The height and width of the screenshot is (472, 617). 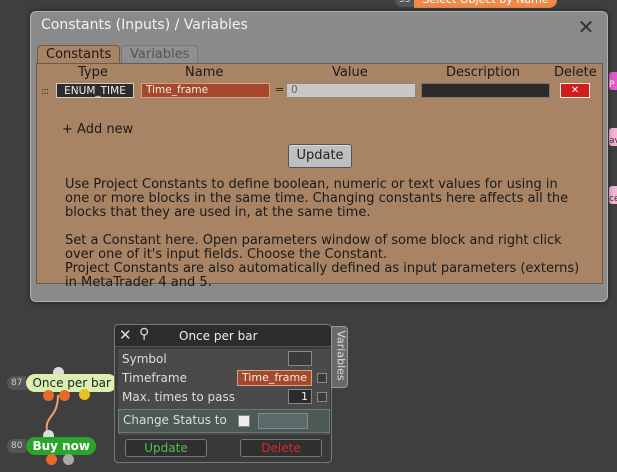 I want to click on x-icon: ✕, so click(x=575, y=90).